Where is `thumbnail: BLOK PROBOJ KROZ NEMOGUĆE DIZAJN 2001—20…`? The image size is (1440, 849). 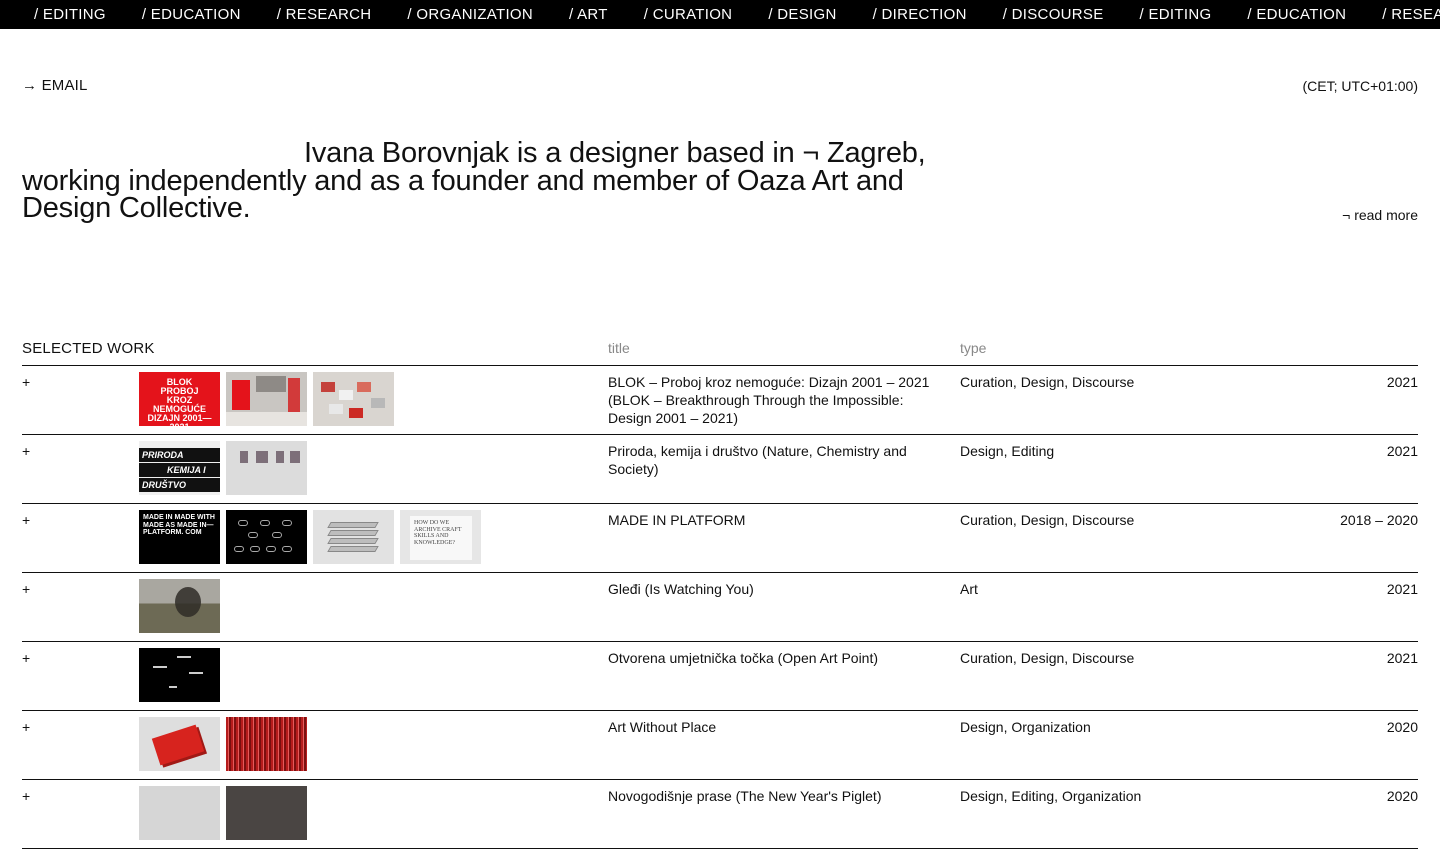 thumbnail: BLOK PROBOJ KROZ NEMOGUĆE DIZAJN 2001—20… is located at coordinates (179, 399).